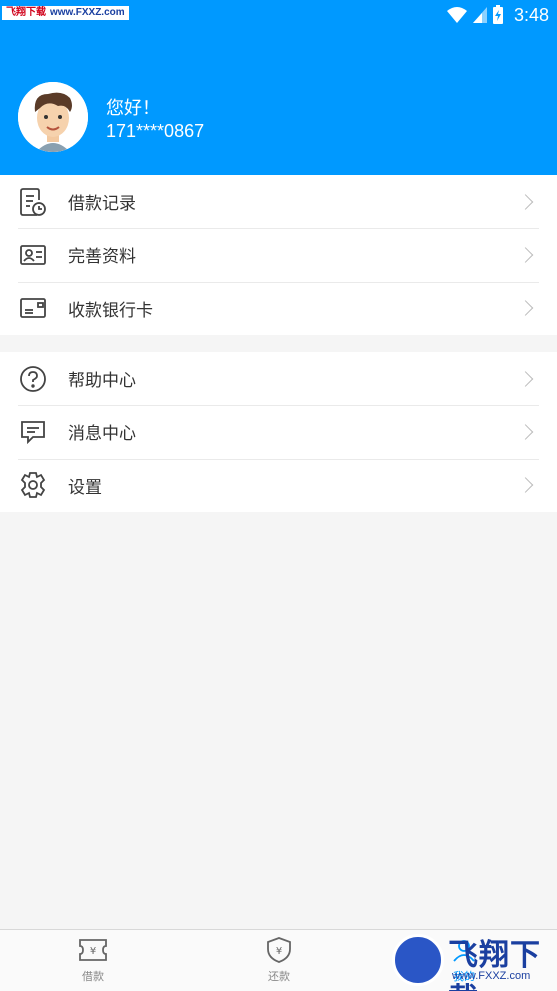  Describe the element at coordinates (479, 15) in the screenshot. I see `signal-icon` at that location.